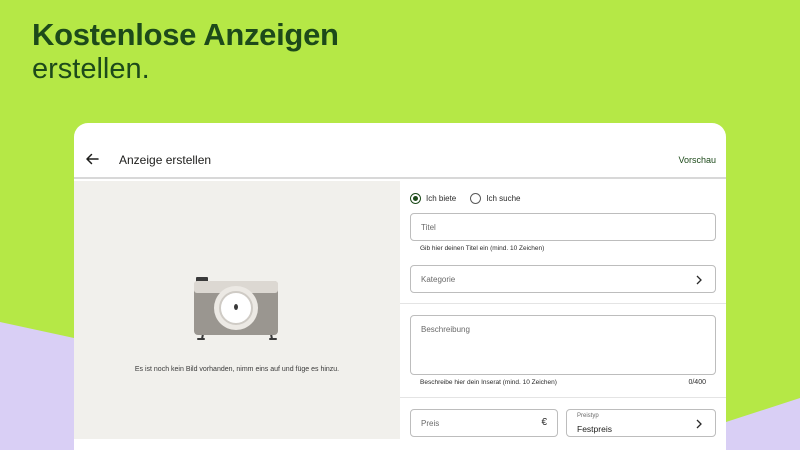 The height and width of the screenshot is (450, 800). I want to click on description-counter: 0/400, so click(697, 382).